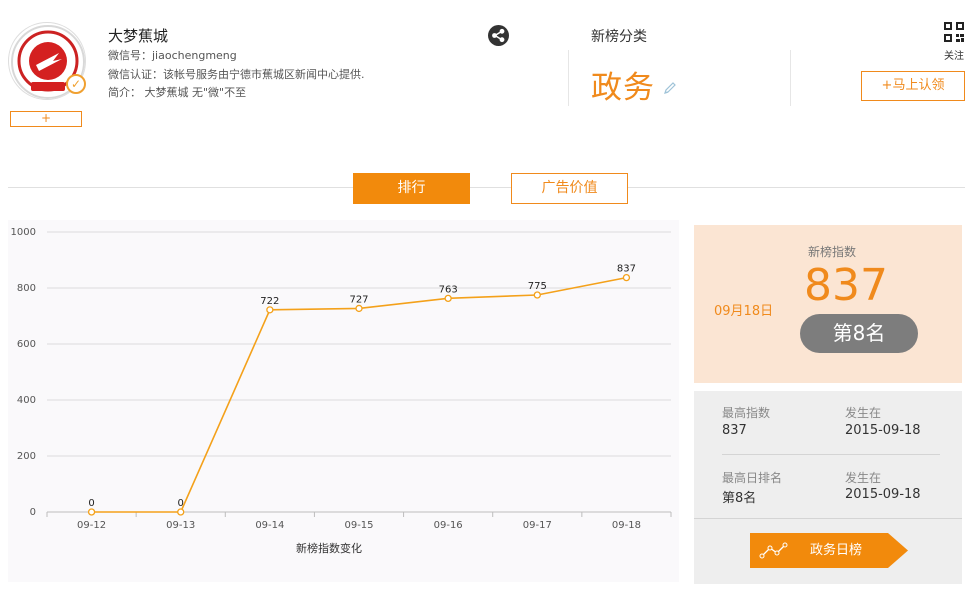  Describe the element at coordinates (26, 288) in the screenshot. I see `y-tick-label: 800` at that location.